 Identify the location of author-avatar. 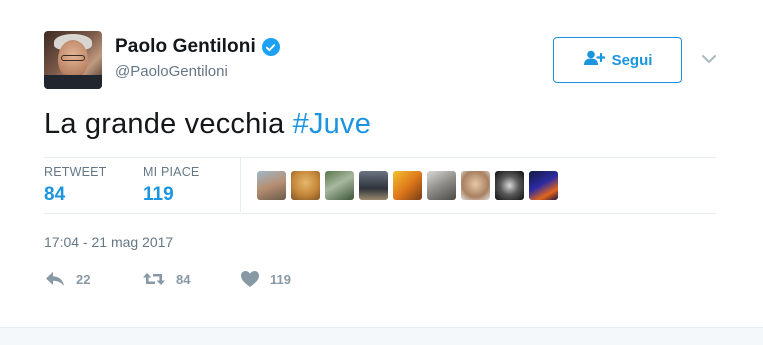
(73, 60).